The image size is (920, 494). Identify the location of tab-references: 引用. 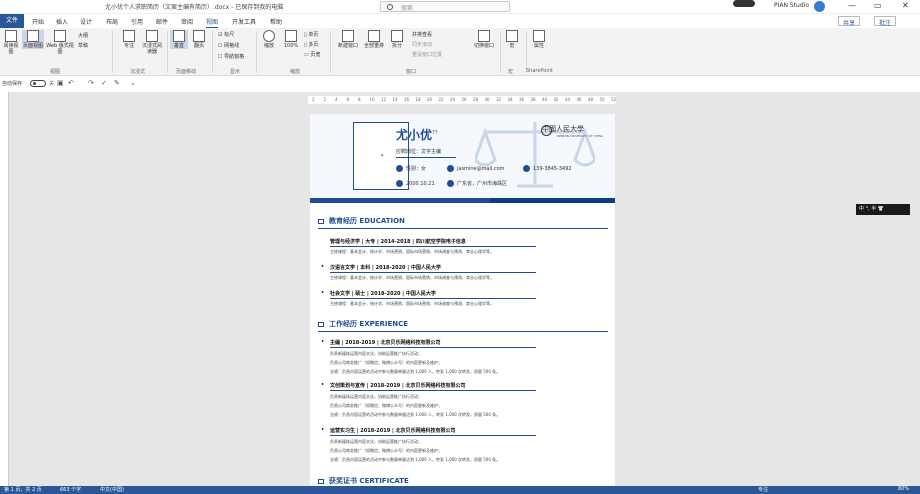
(137, 21).